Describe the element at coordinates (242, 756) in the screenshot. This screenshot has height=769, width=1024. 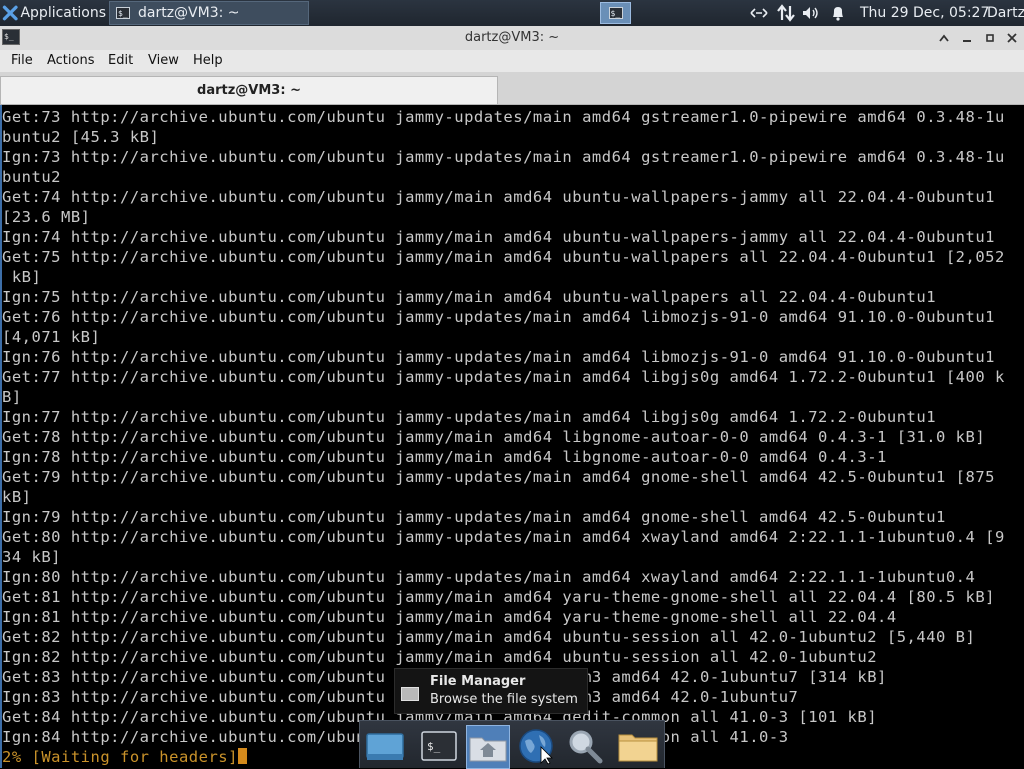
I see `terminal-cursor` at that location.